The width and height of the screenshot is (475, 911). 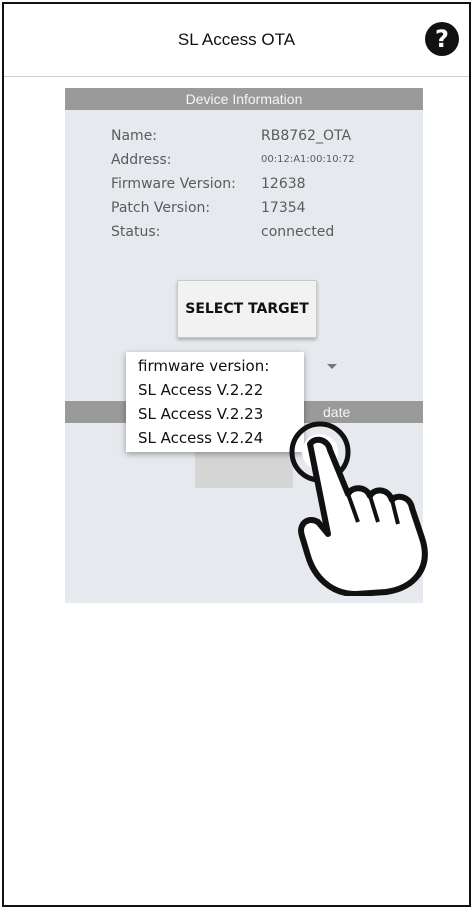 What do you see at coordinates (442, 39) in the screenshot?
I see `help-icon: ?` at bounding box center [442, 39].